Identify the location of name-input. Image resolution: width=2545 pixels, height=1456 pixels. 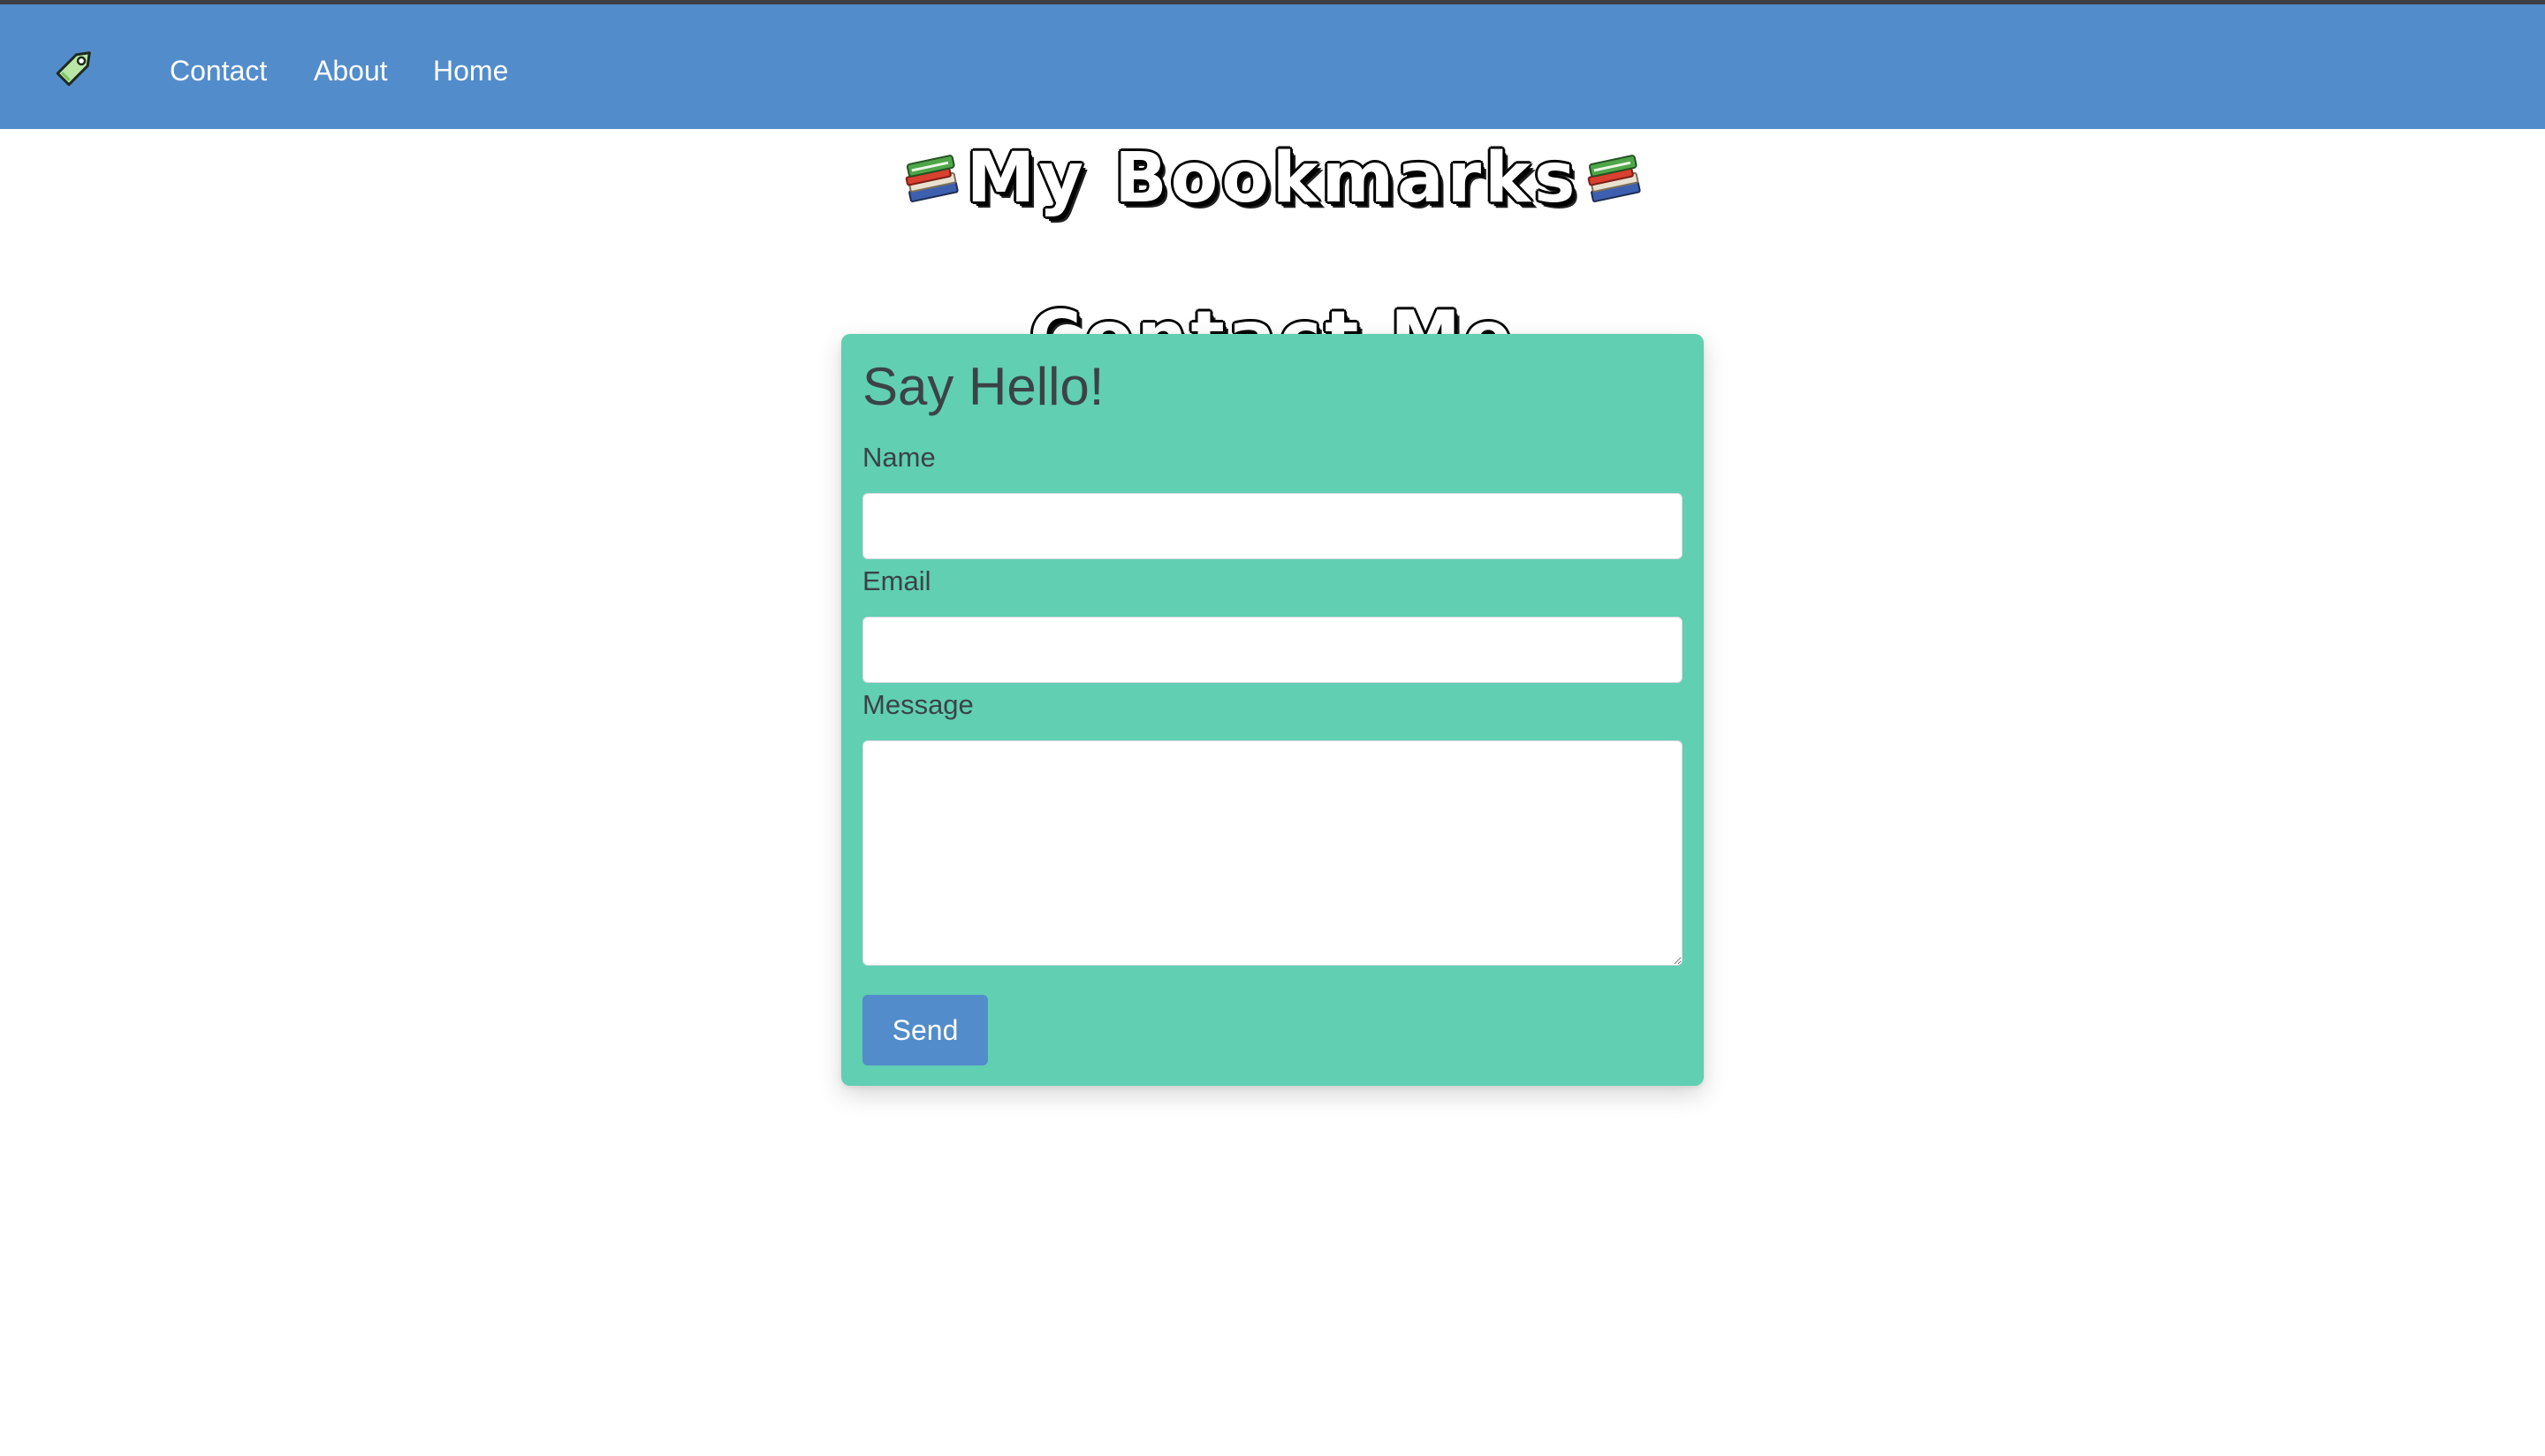
(1272, 526).